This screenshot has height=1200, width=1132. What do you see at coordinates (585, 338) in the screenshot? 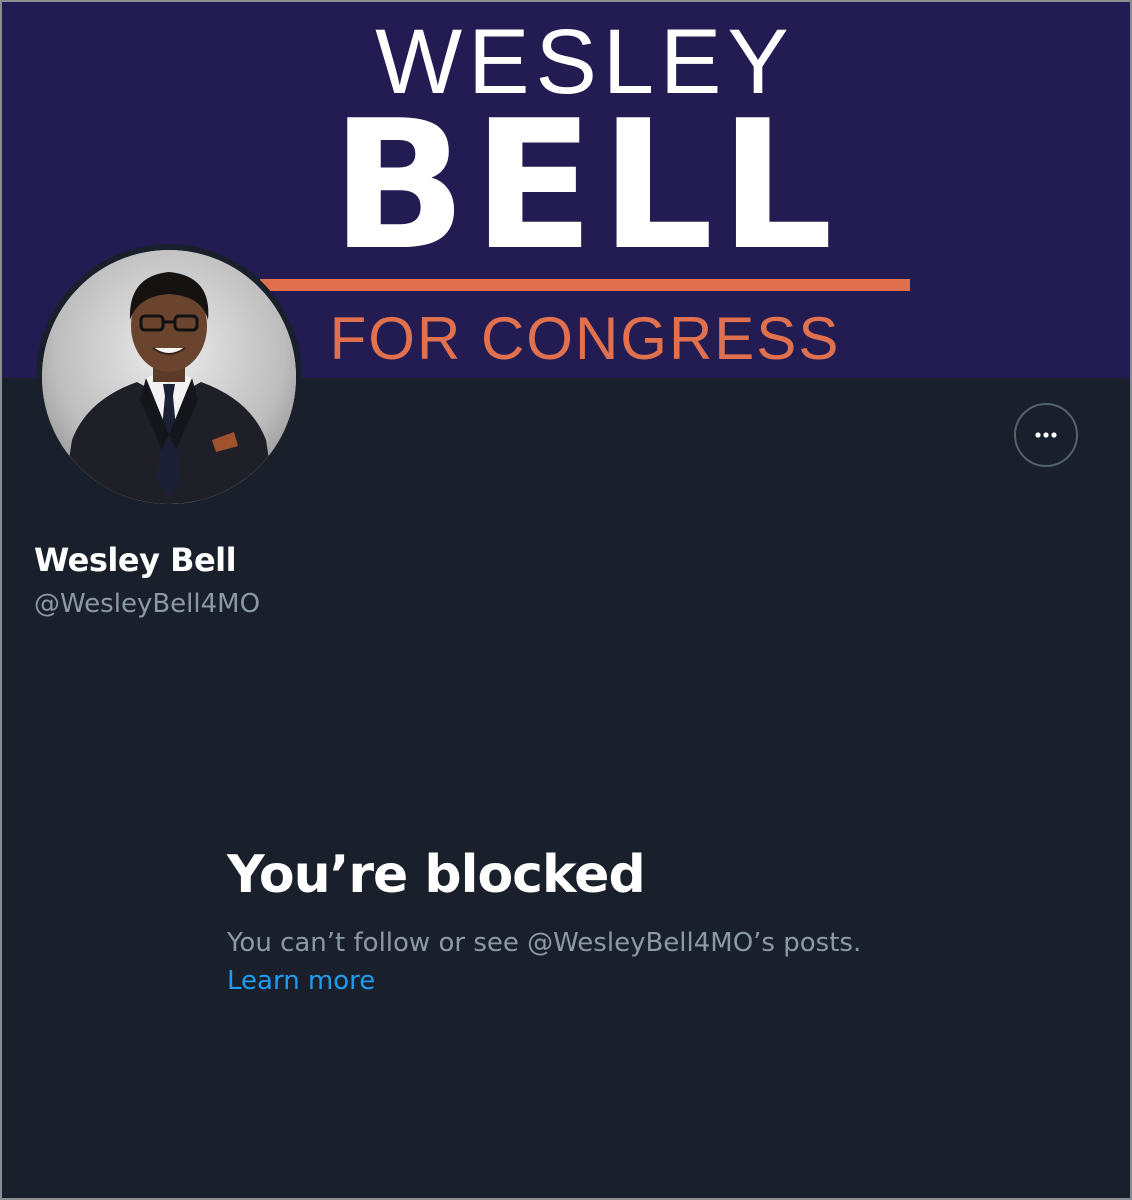
I see `banner-subtitle: FOR CONGRESS` at bounding box center [585, 338].